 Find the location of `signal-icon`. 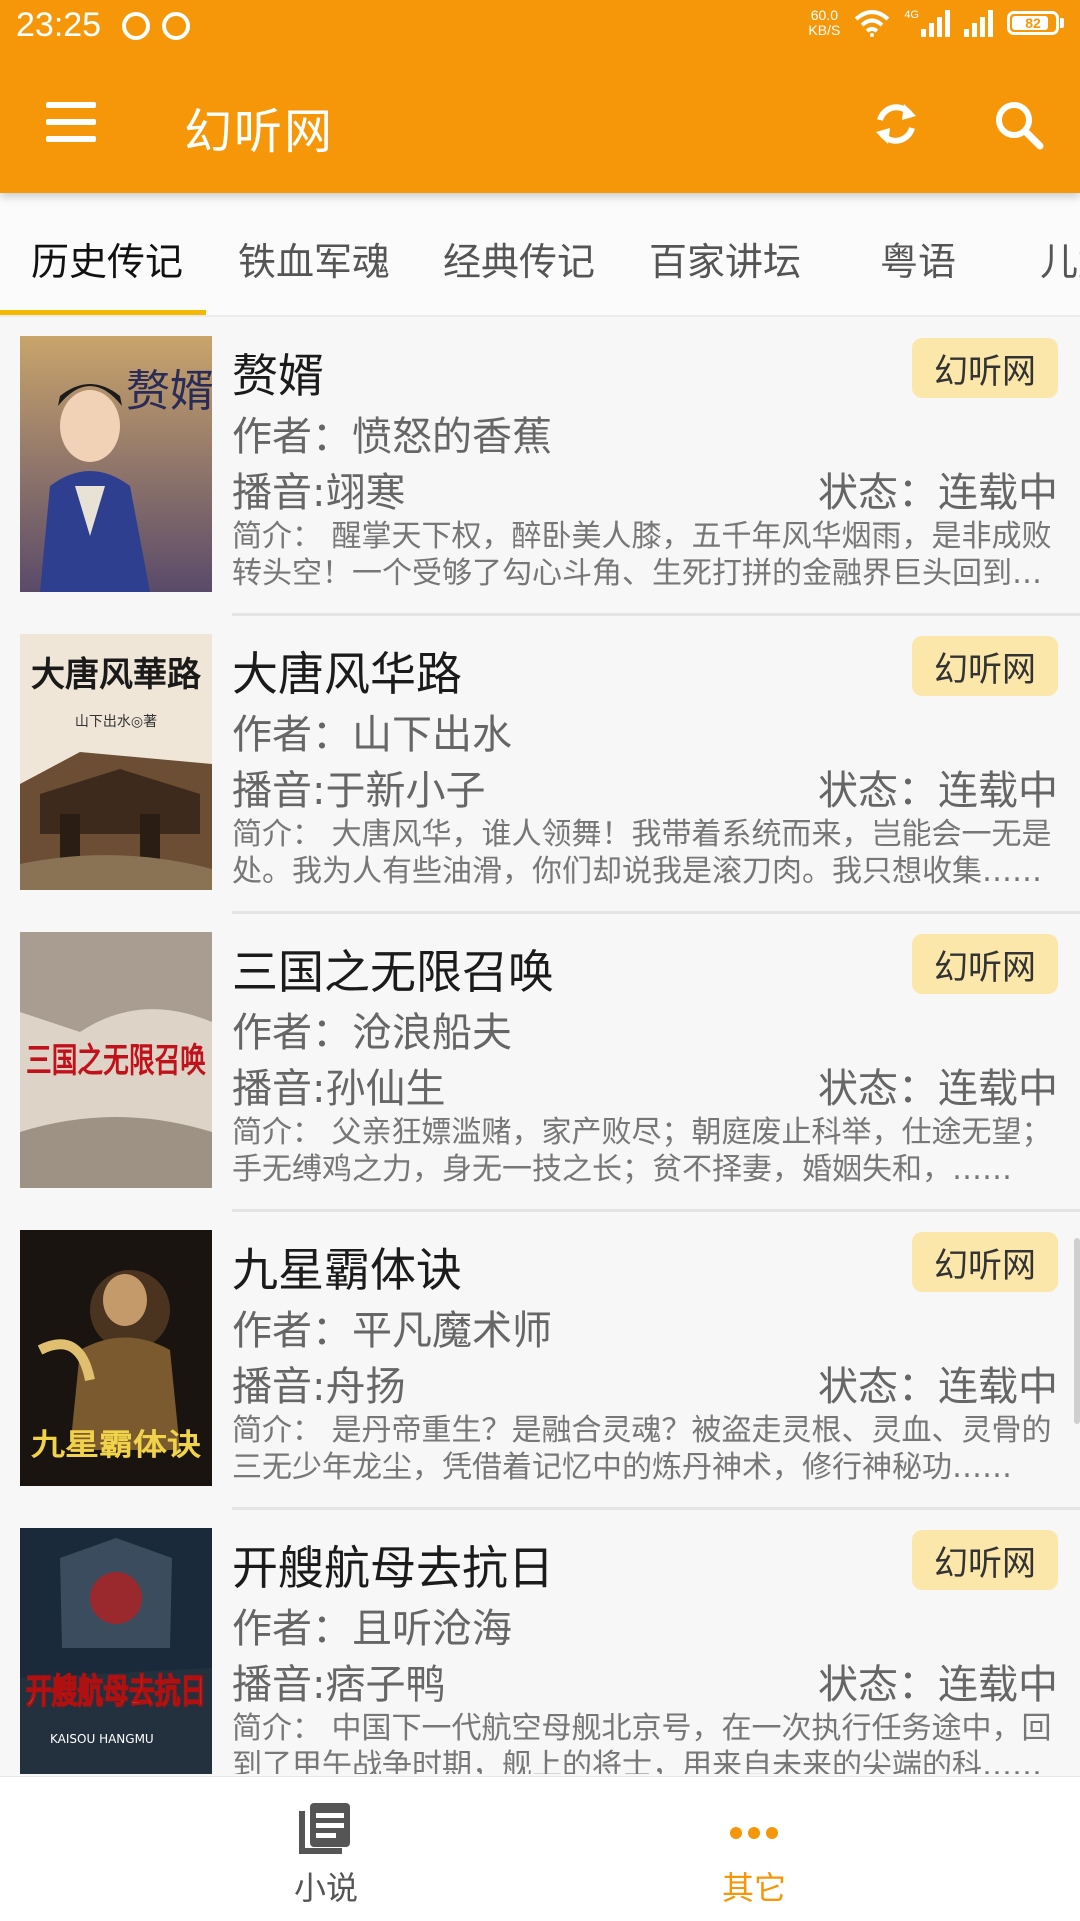

signal-icon is located at coordinates (935, 23).